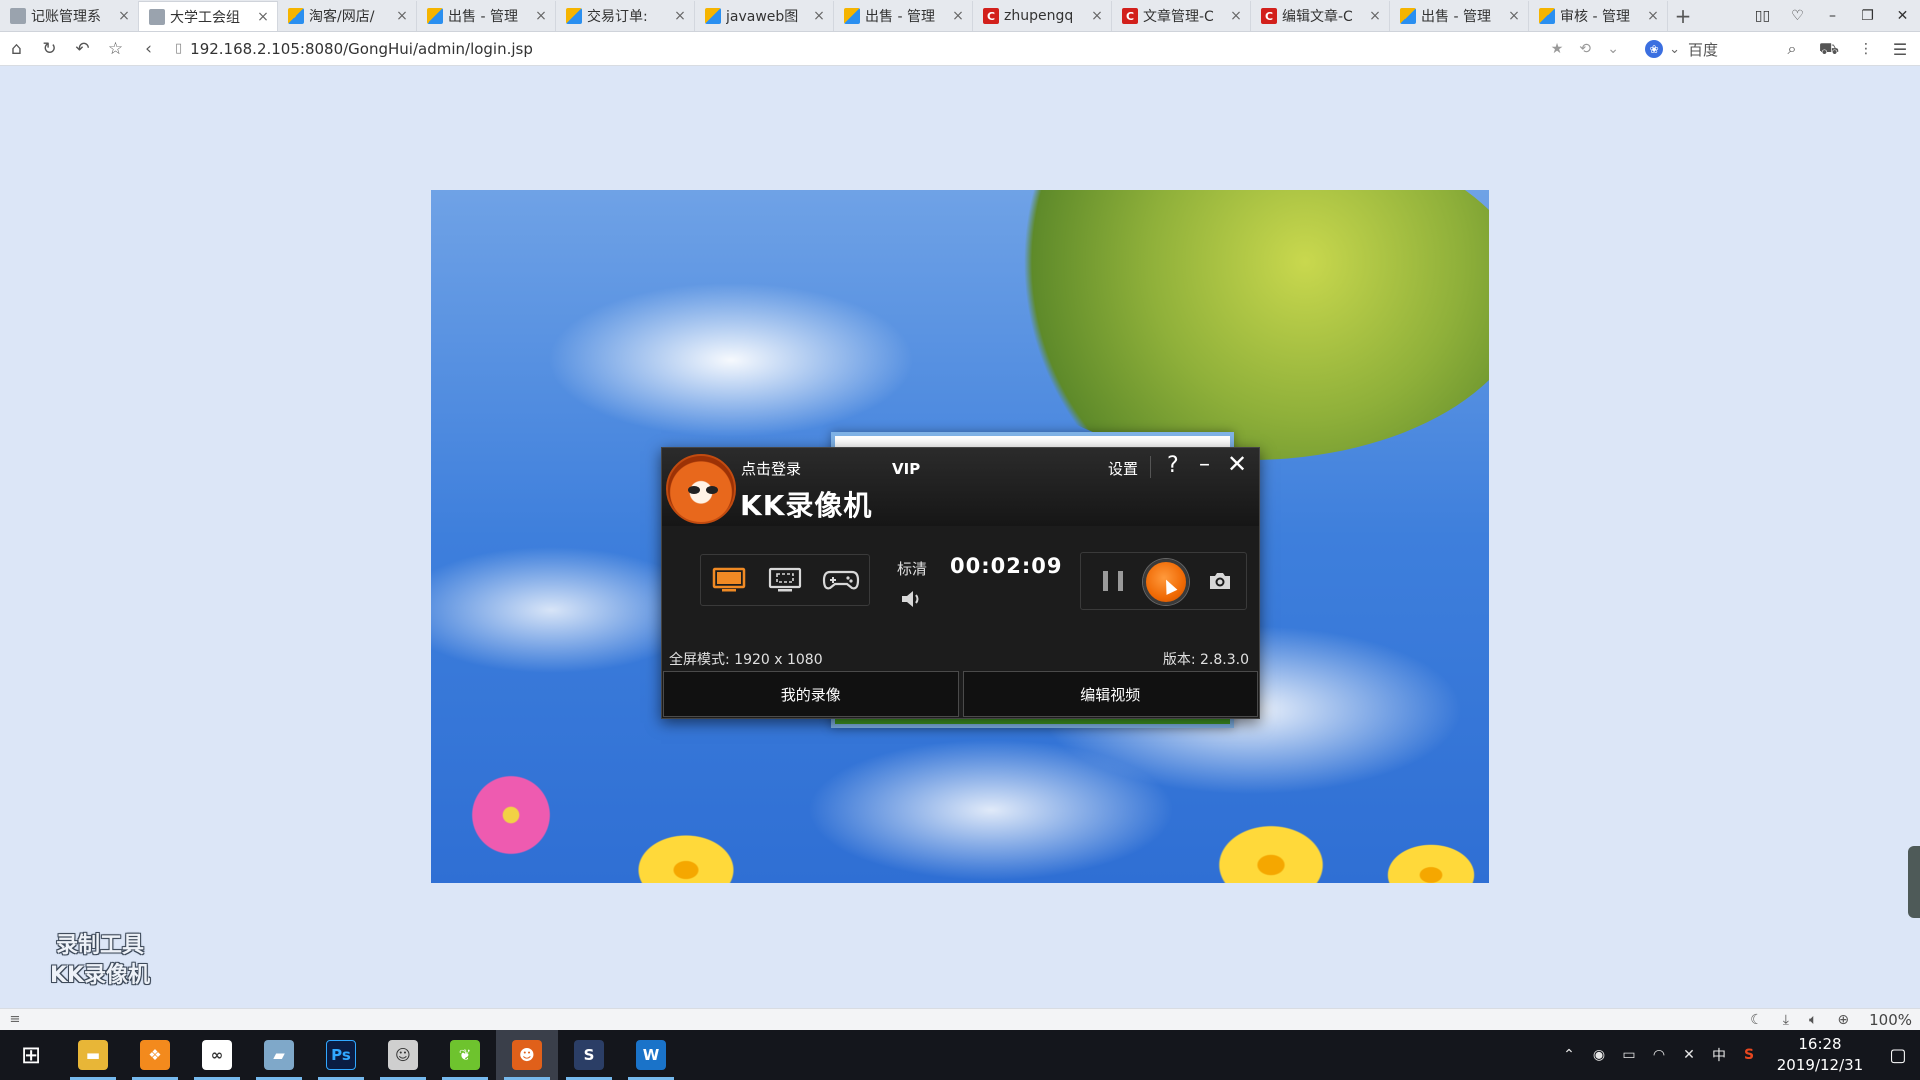 Image resolution: width=1920 pixels, height=1080 pixels. Describe the element at coordinates (1786, 1020) in the screenshot. I see `download-icon: ⤓` at that location.